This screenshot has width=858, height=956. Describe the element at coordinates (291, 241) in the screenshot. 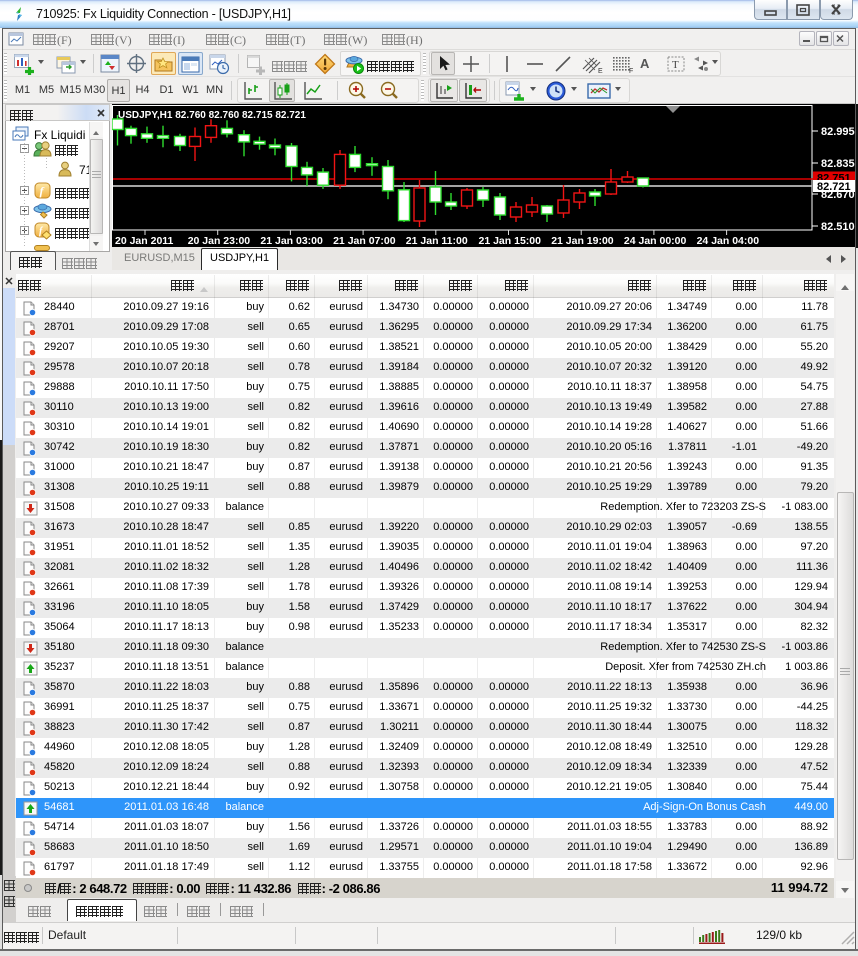

I see `svg-text: 21 Jan 03:00` at that location.